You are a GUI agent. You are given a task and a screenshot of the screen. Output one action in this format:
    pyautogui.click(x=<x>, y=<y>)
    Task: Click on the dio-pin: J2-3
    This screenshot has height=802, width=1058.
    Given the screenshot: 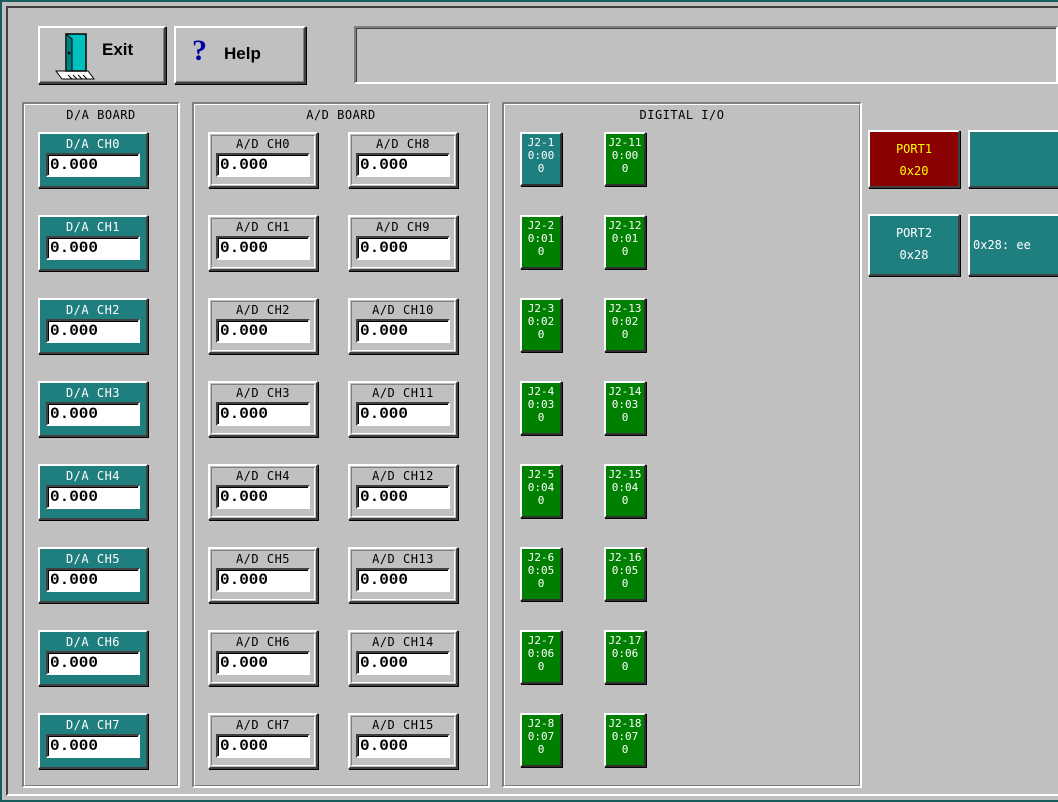 What is the action you would take?
    pyautogui.click(x=541, y=308)
    